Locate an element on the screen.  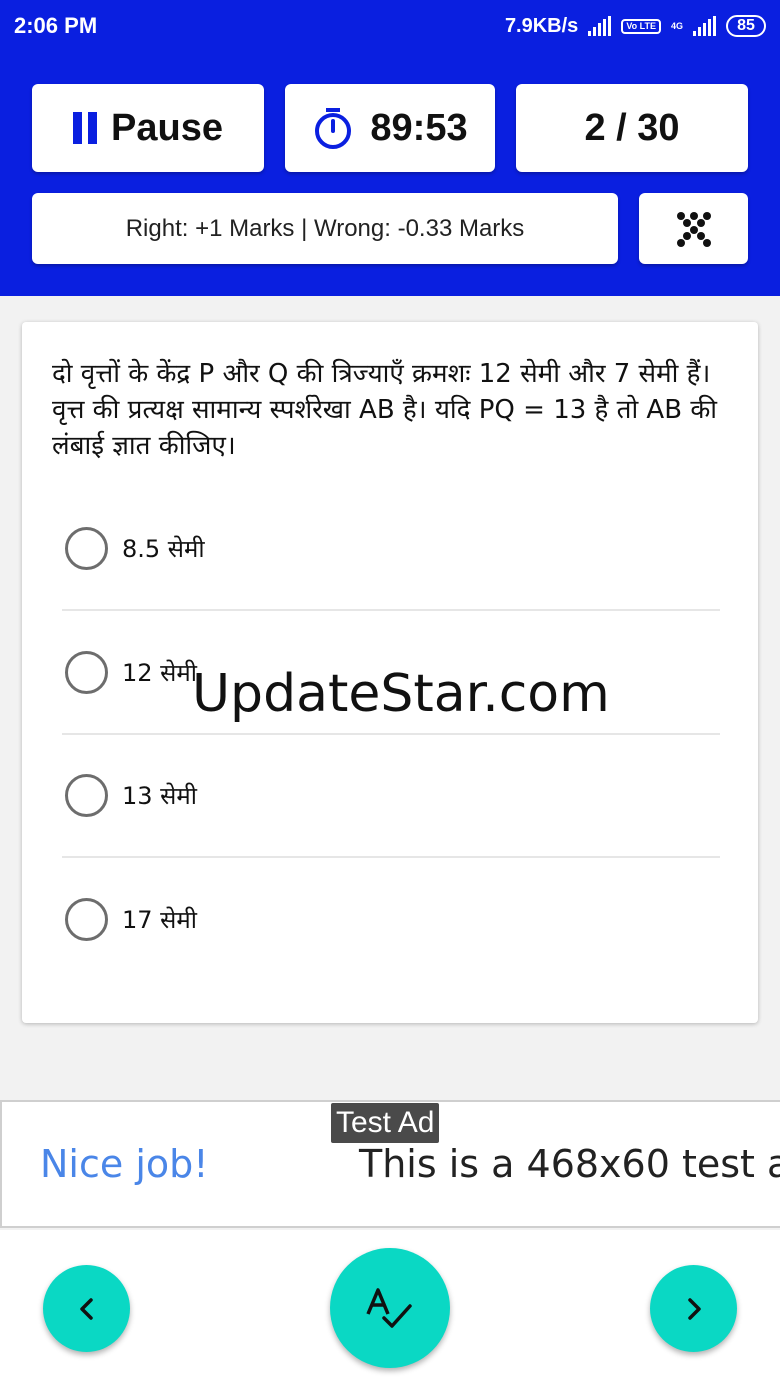
ad-body: This is a 468x60 test ad is located at coordinates (569, 1164).